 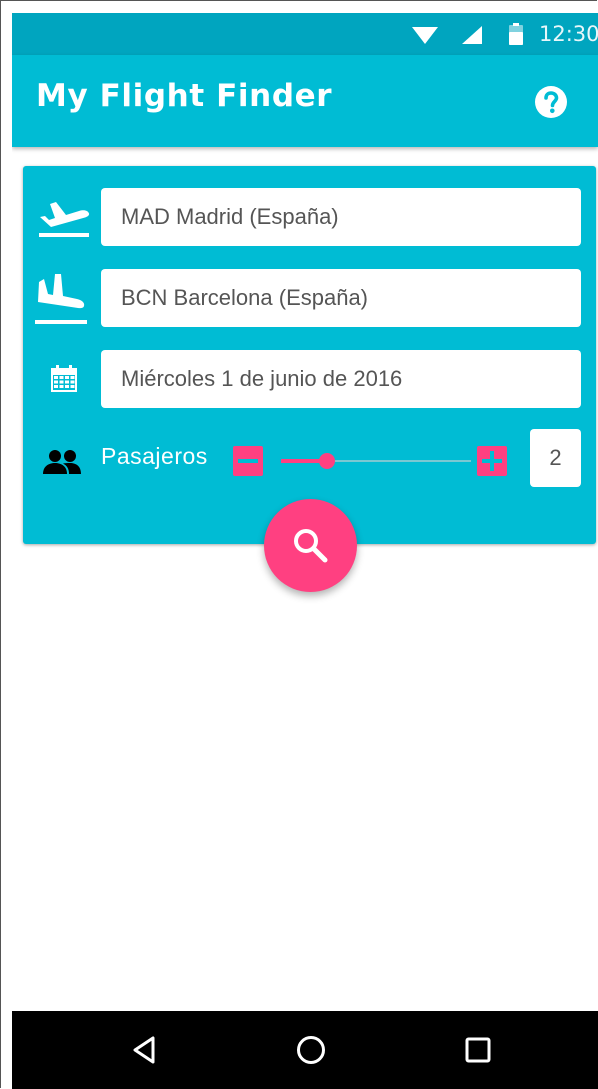 I want to click on people-icon, so click(x=62, y=462).